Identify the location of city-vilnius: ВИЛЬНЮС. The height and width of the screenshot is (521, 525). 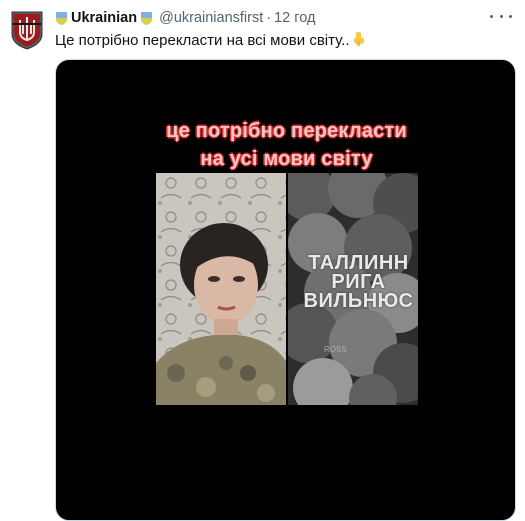
(358, 301).